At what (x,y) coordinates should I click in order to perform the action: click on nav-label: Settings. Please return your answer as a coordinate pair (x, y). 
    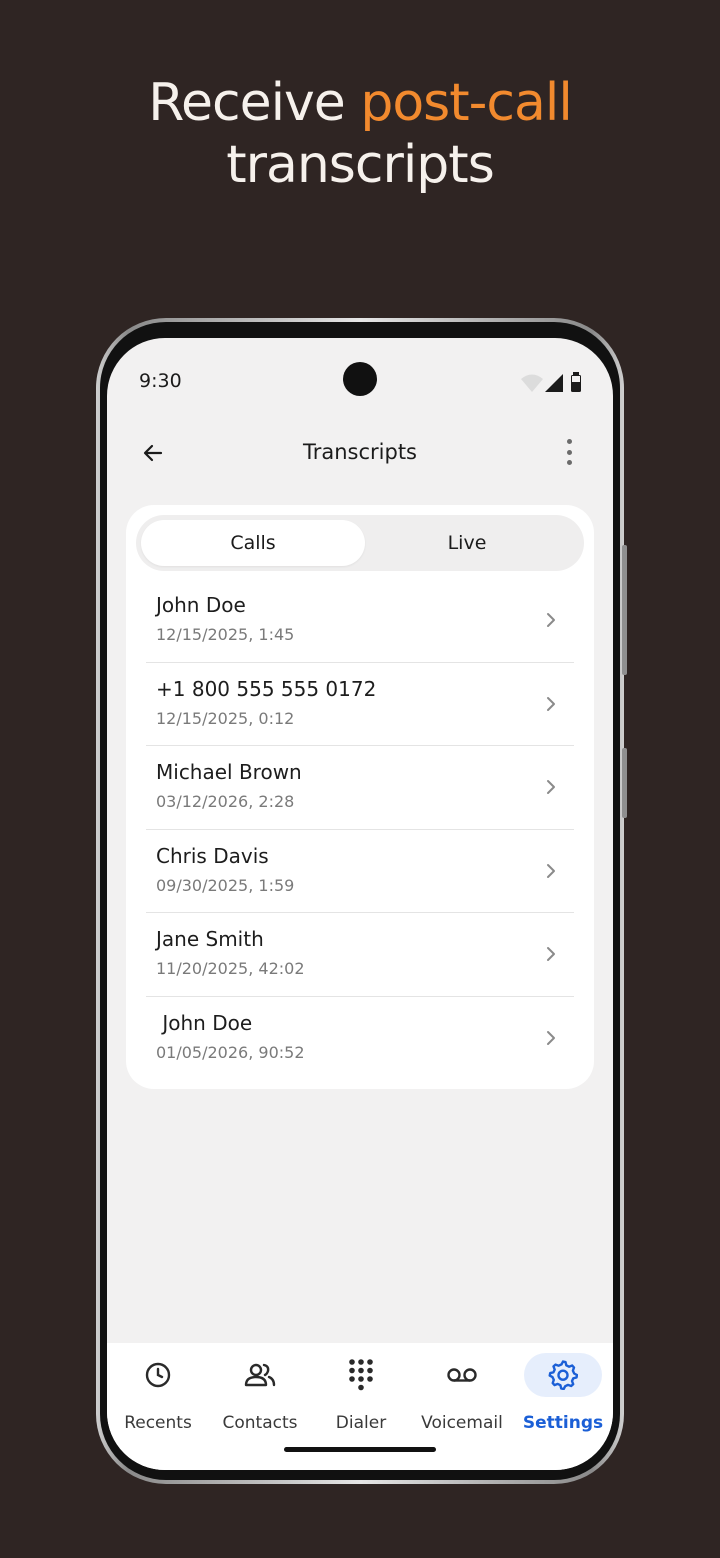
    Looking at the image, I should click on (563, 1423).